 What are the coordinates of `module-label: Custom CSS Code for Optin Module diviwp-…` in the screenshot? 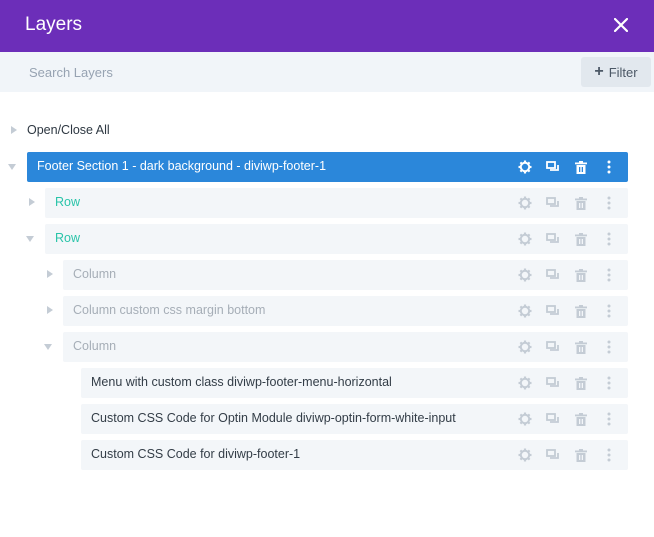 It's located at (273, 418).